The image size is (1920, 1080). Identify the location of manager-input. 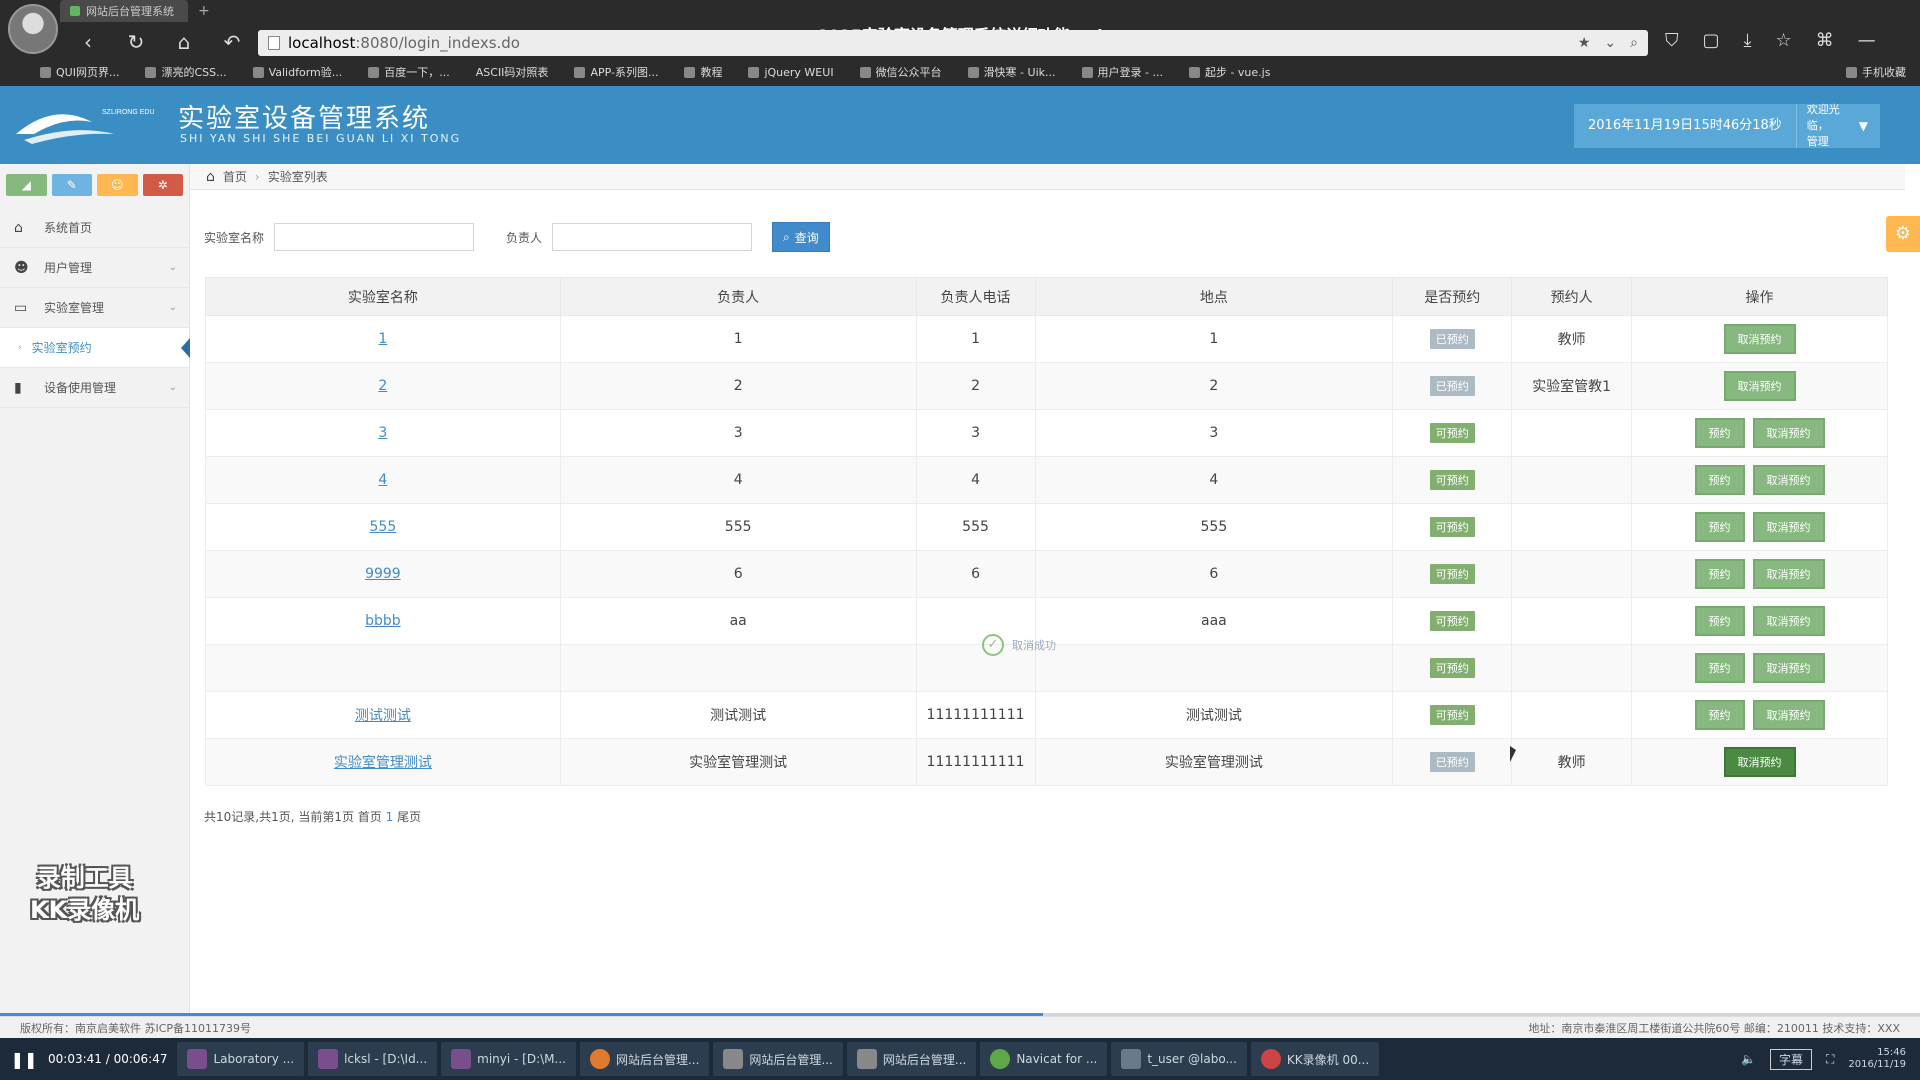
(652, 237).